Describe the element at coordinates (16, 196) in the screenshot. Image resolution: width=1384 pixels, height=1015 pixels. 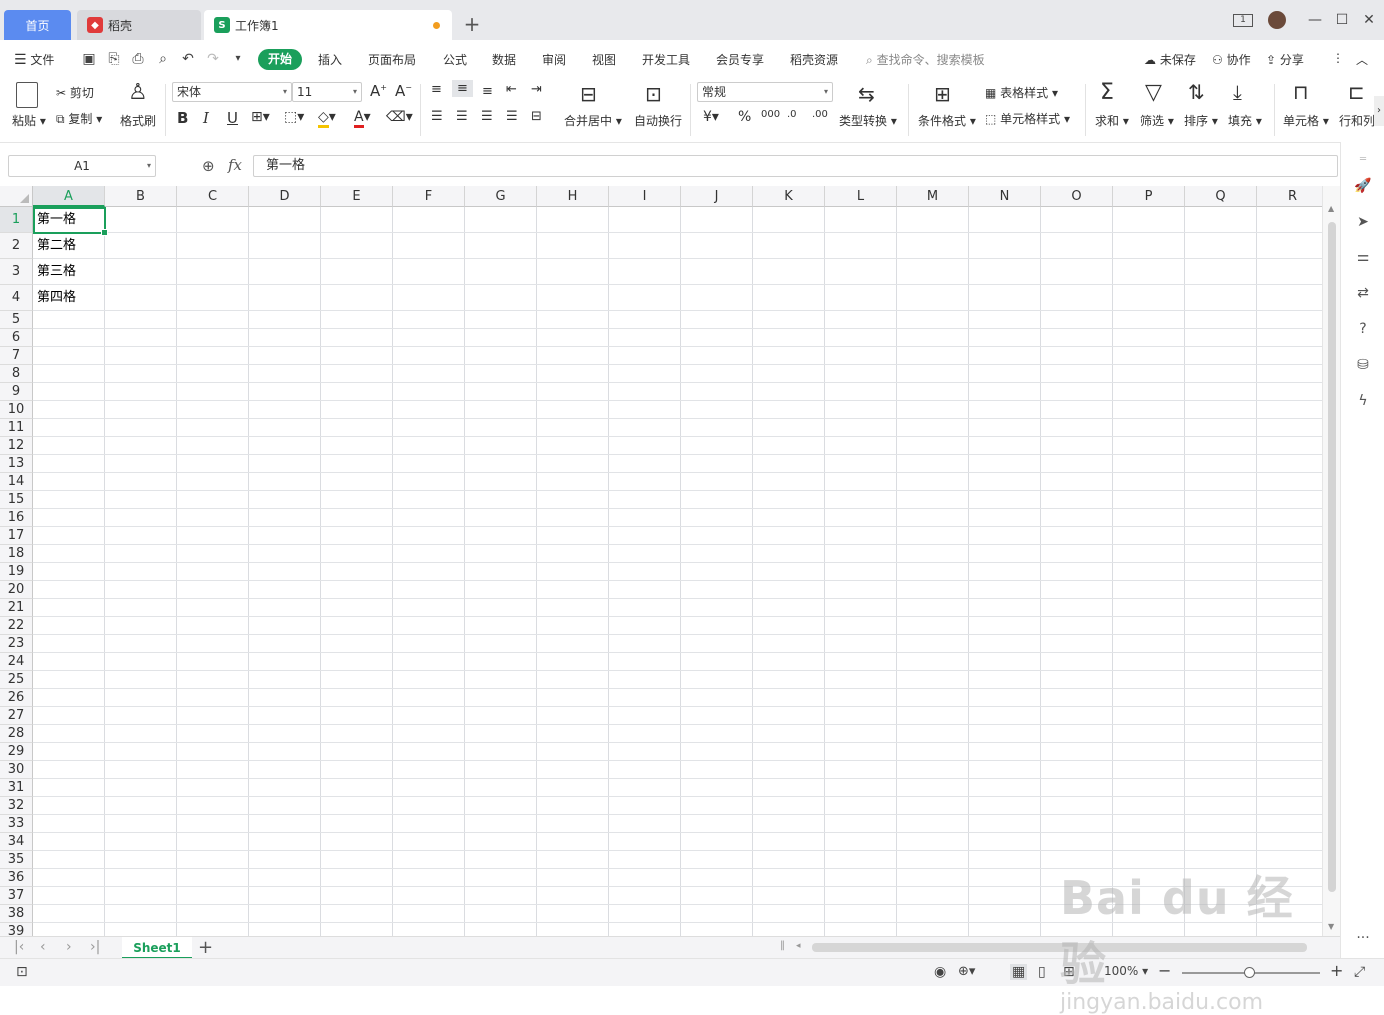
I see `select-all-corner` at that location.